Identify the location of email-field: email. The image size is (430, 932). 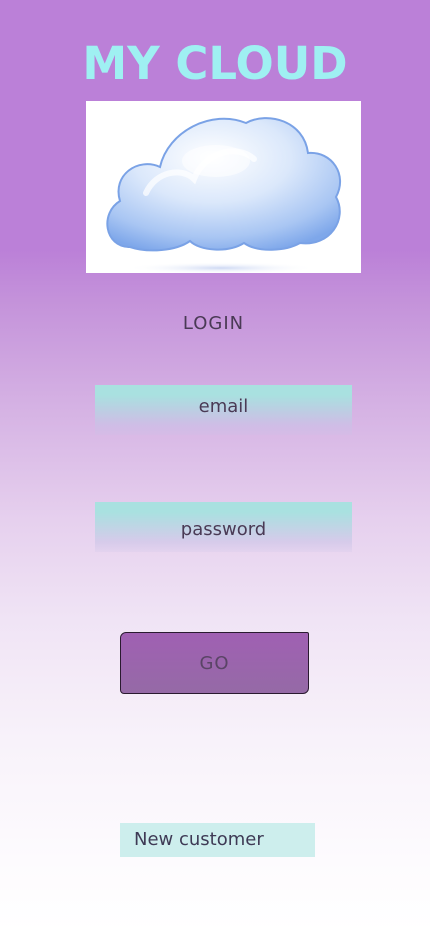
(223, 410).